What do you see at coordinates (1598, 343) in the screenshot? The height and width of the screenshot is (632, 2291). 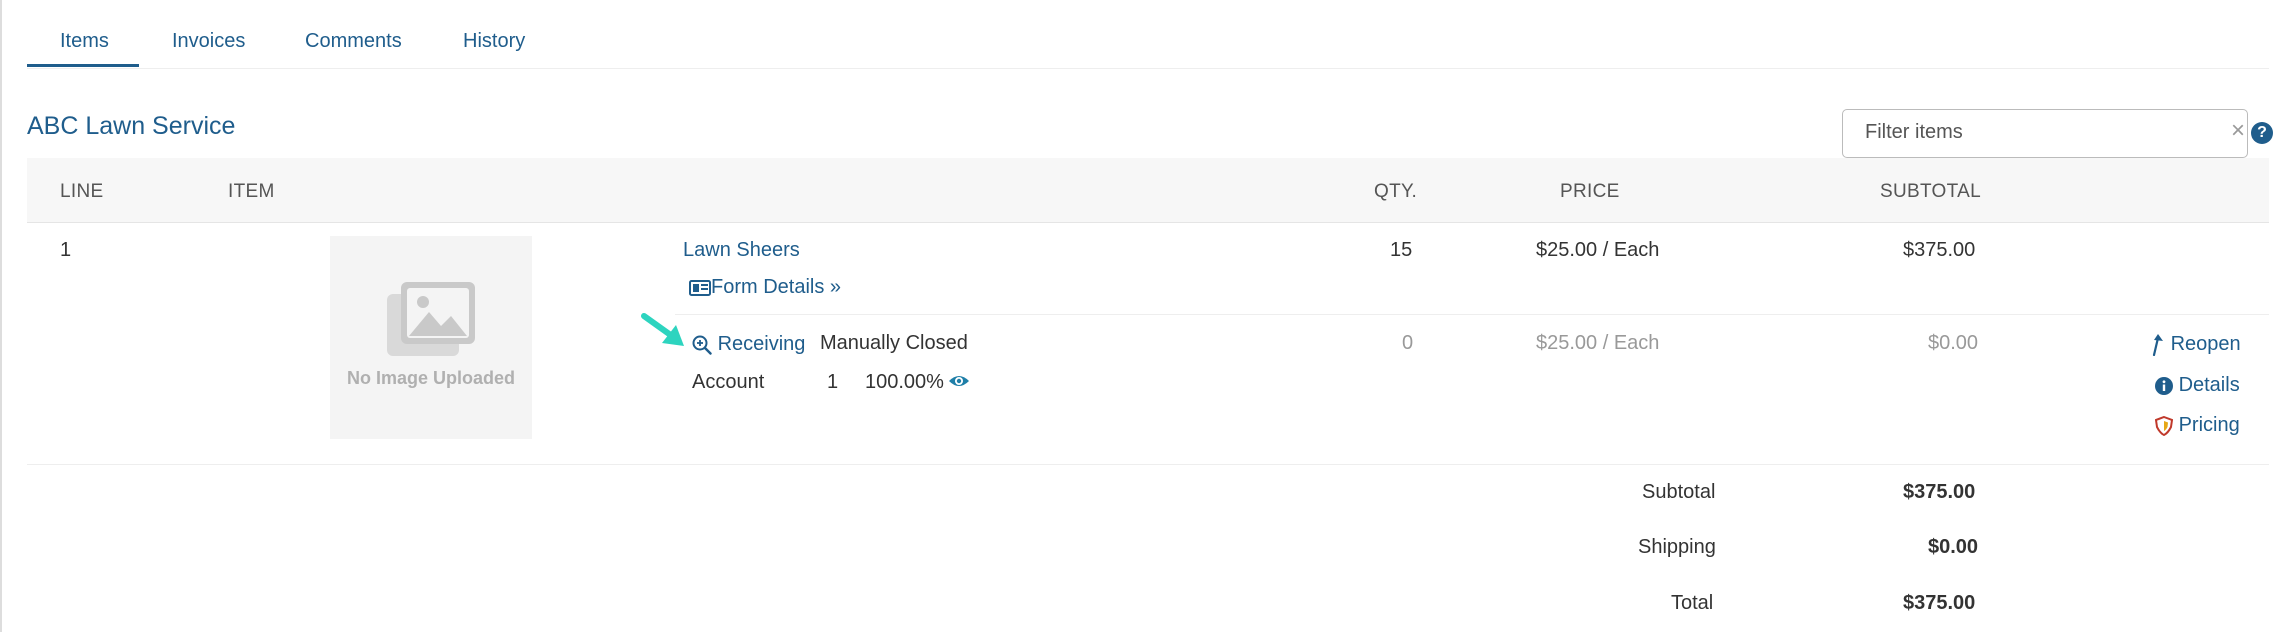 I see `receiving-price: $25.00 / Each` at bounding box center [1598, 343].